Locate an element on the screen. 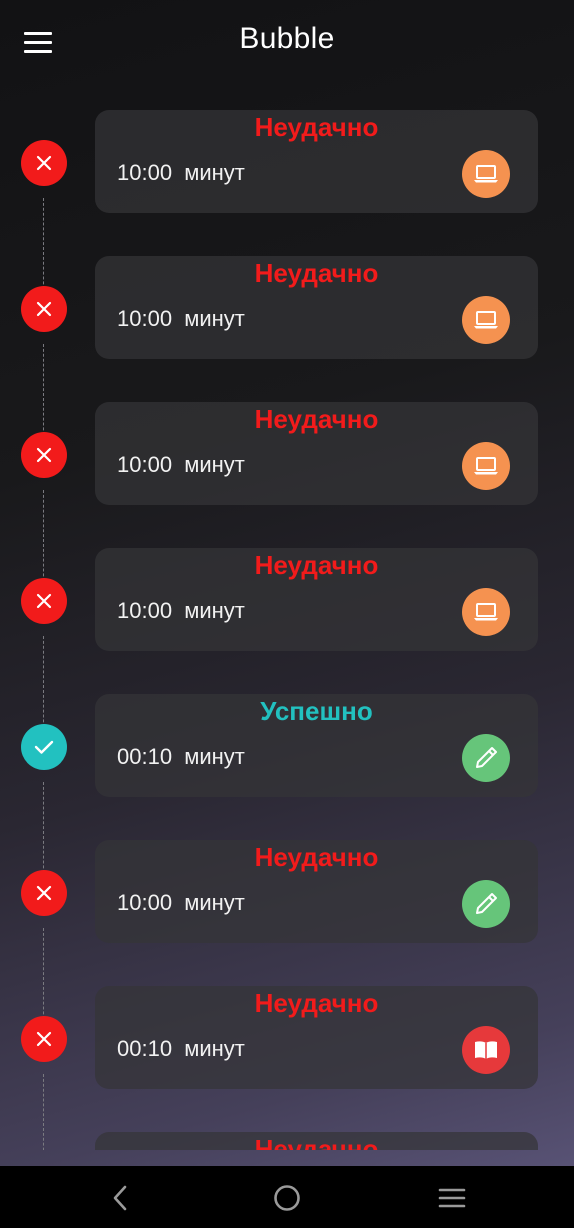  back-icon is located at coordinates (120, 1198).